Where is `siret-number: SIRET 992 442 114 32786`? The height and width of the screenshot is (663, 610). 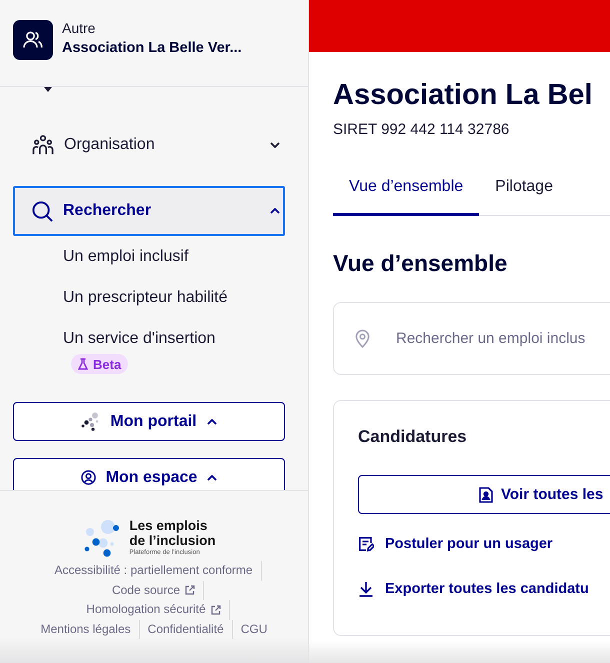 siret-number: SIRET 992 442 114 32786 is located at coordinates (421, 130).